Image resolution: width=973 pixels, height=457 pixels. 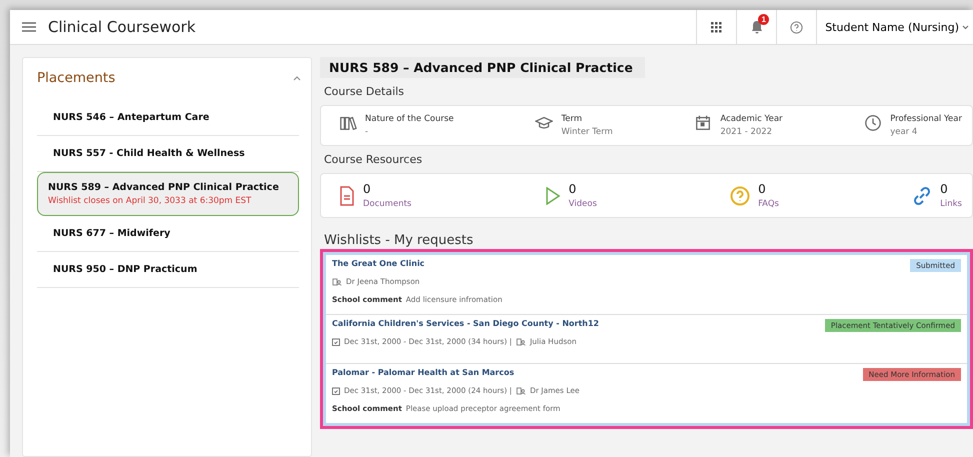 I want to click on site-link: The Great One Clinic, so click(x=417, y=263).